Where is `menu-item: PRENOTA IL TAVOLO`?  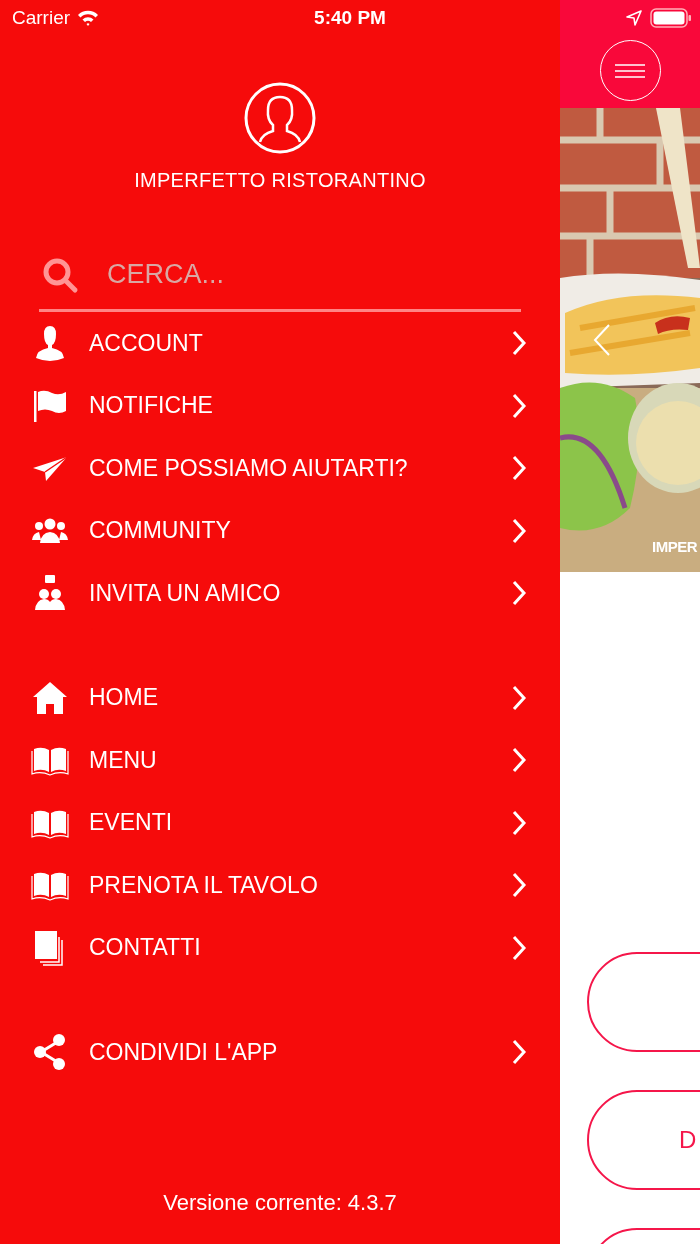 menu-item: PRENOTA IL TAVOLO is located at coordinates (280, 885).